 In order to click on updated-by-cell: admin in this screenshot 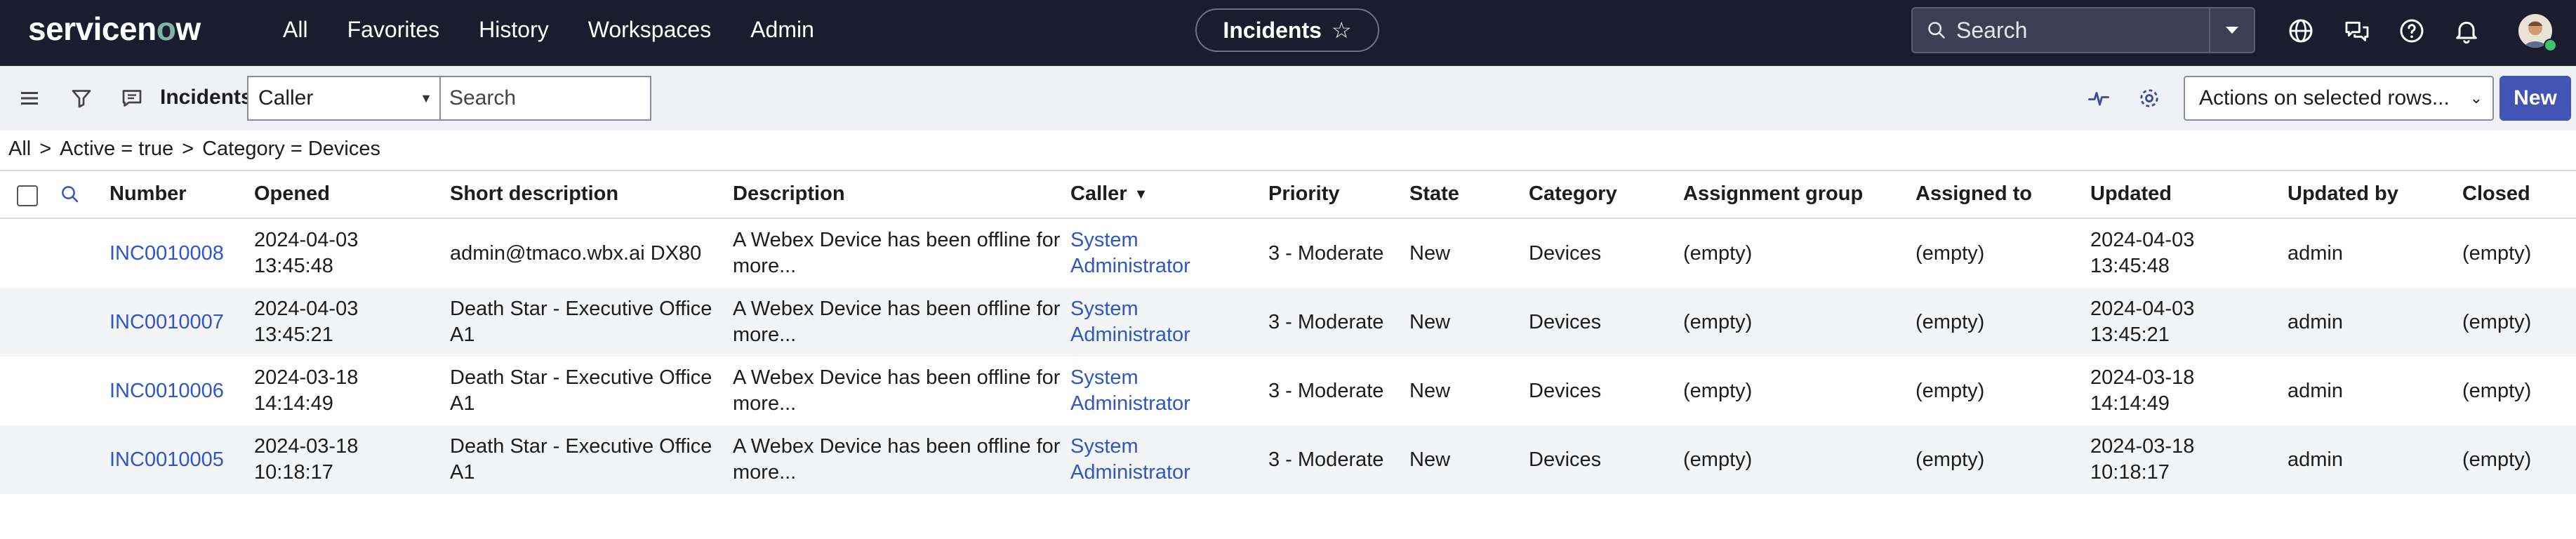, I will do `click(2316, 390)`.